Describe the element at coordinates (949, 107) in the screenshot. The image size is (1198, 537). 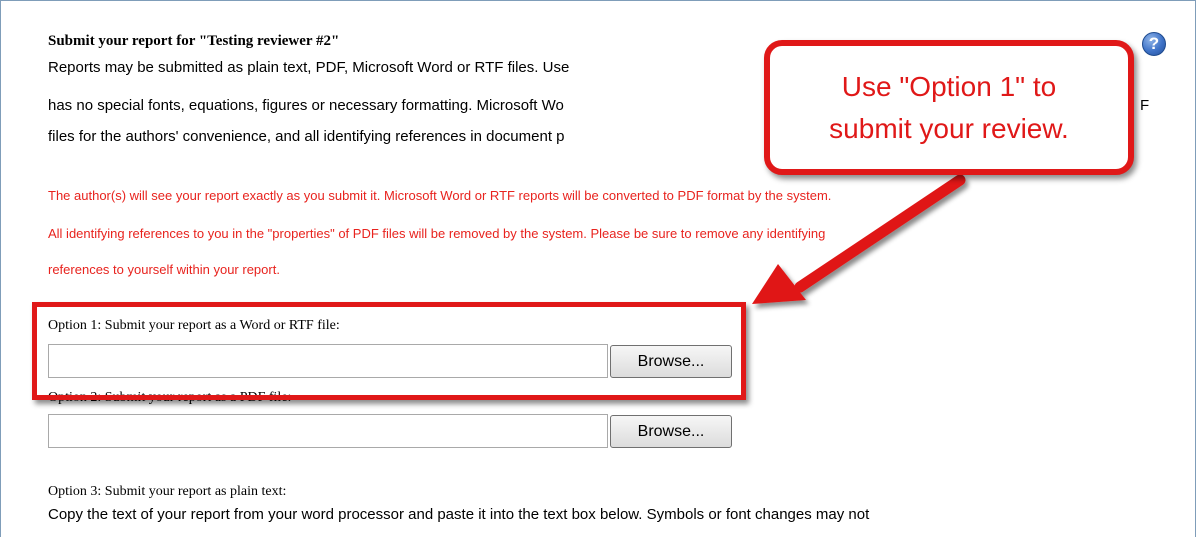
I see `callout-bubble: Use "Option 1" to submit your review.` at that location.